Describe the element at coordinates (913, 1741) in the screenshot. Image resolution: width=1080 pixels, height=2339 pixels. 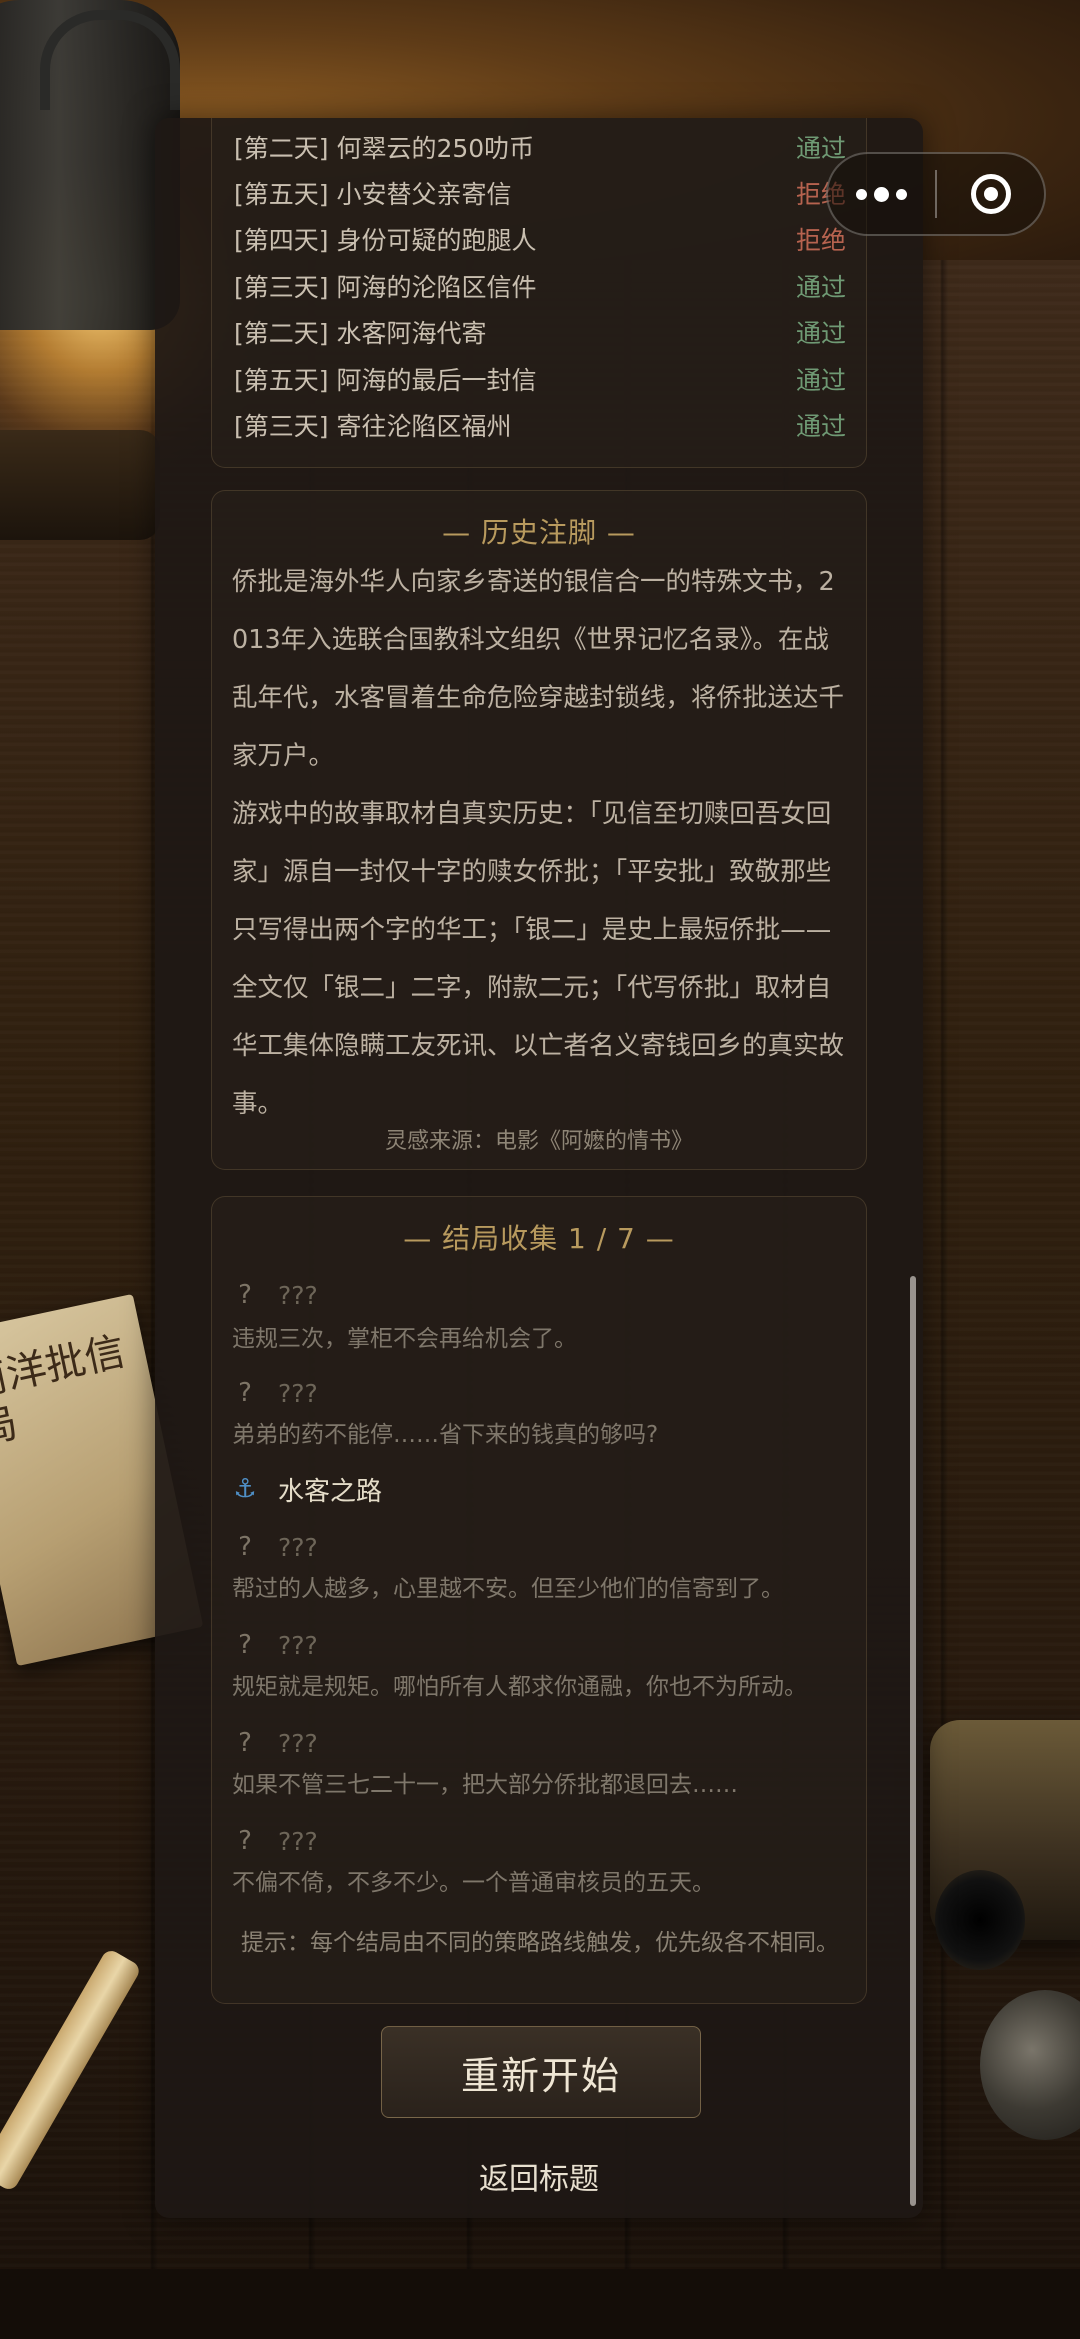
I see `scrollbar` at that location.